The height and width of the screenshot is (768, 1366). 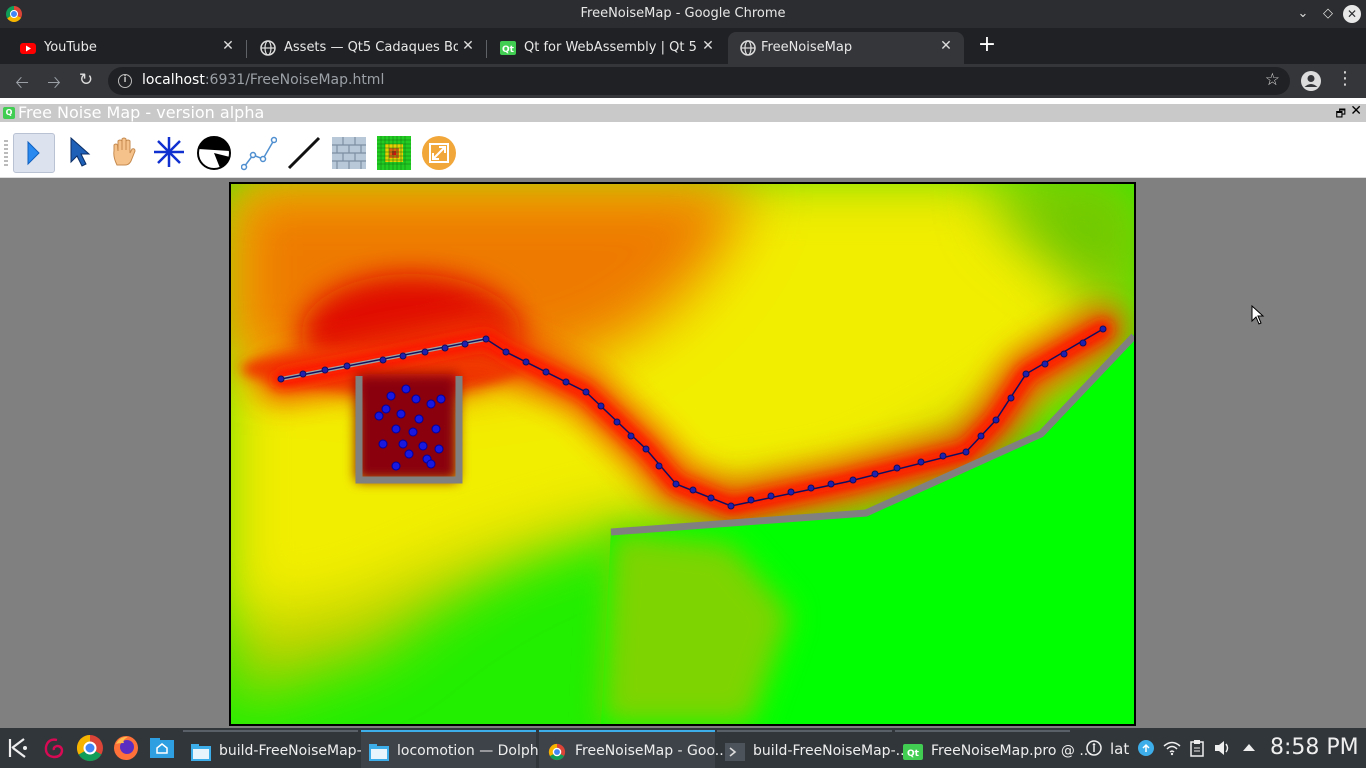 I want to click on toolbar-grip, so click(x=6, y=154).